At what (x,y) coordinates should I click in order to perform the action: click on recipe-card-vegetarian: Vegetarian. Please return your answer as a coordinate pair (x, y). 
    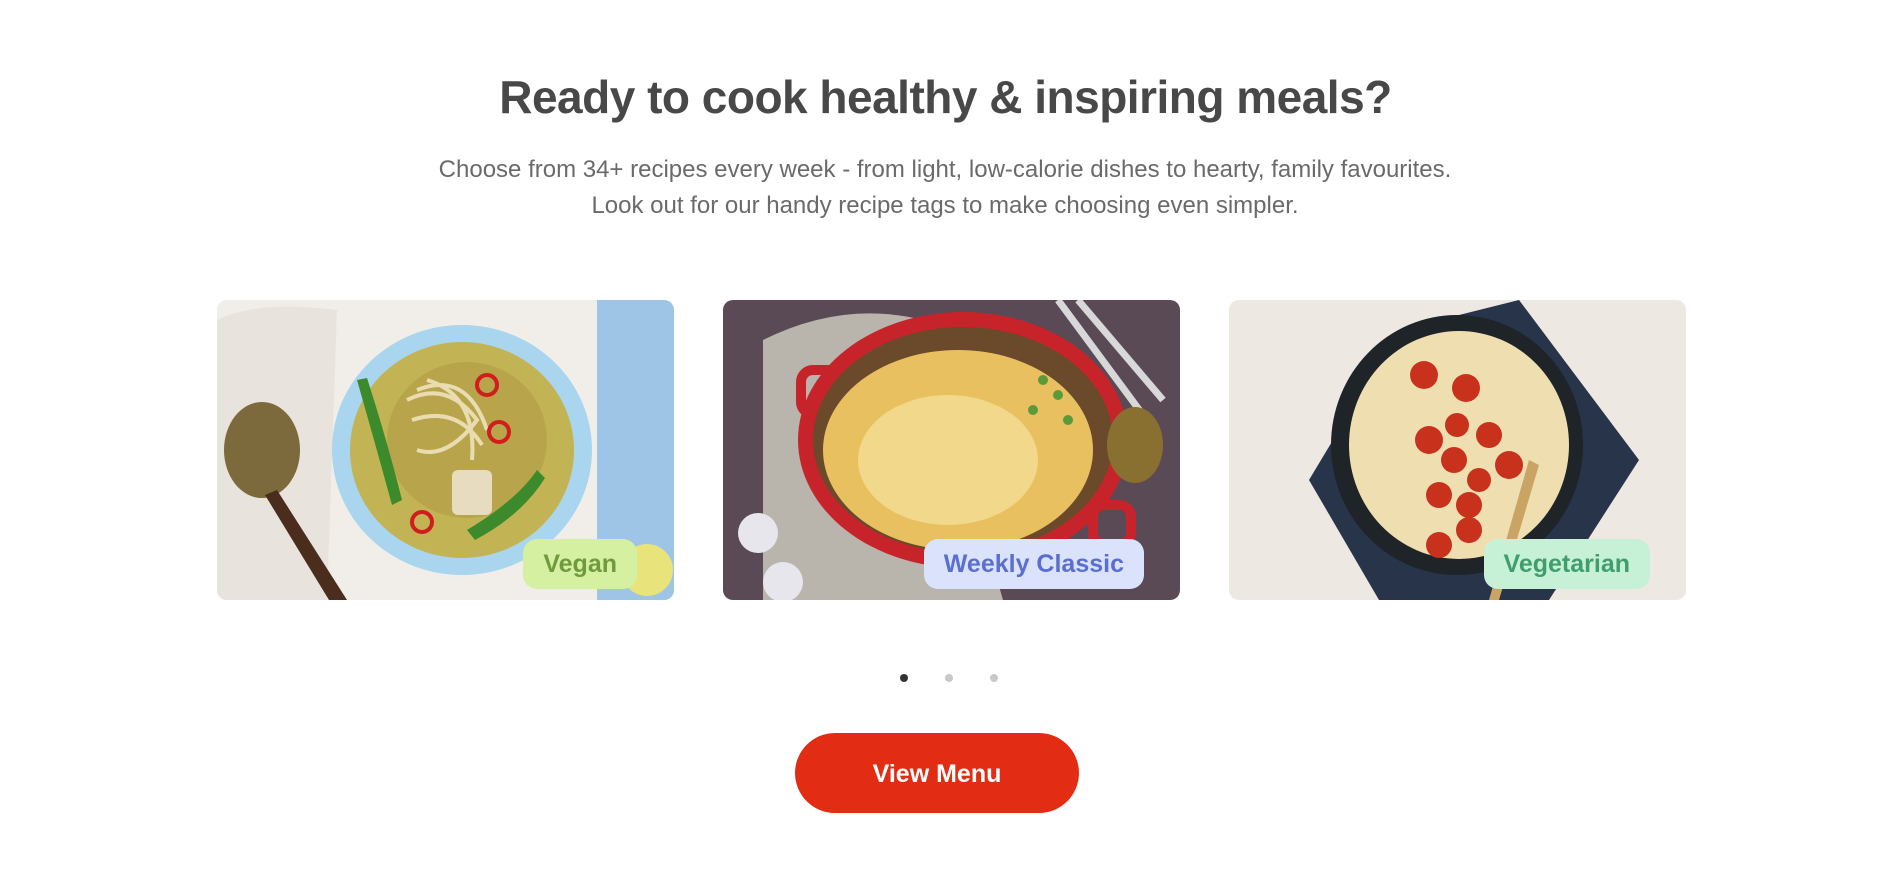
    Looking at the image, I should click on (1457, 450).